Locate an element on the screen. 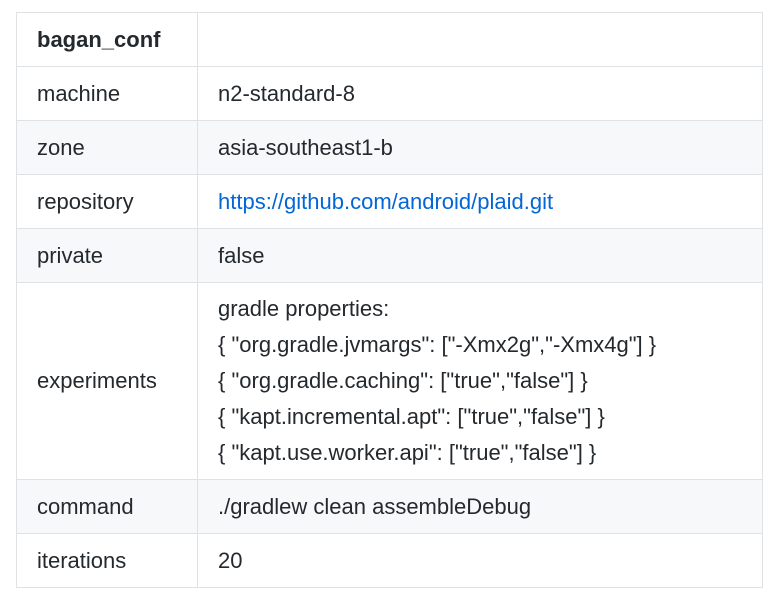  row-label-zone: zone is located at coordinates (107, 147).